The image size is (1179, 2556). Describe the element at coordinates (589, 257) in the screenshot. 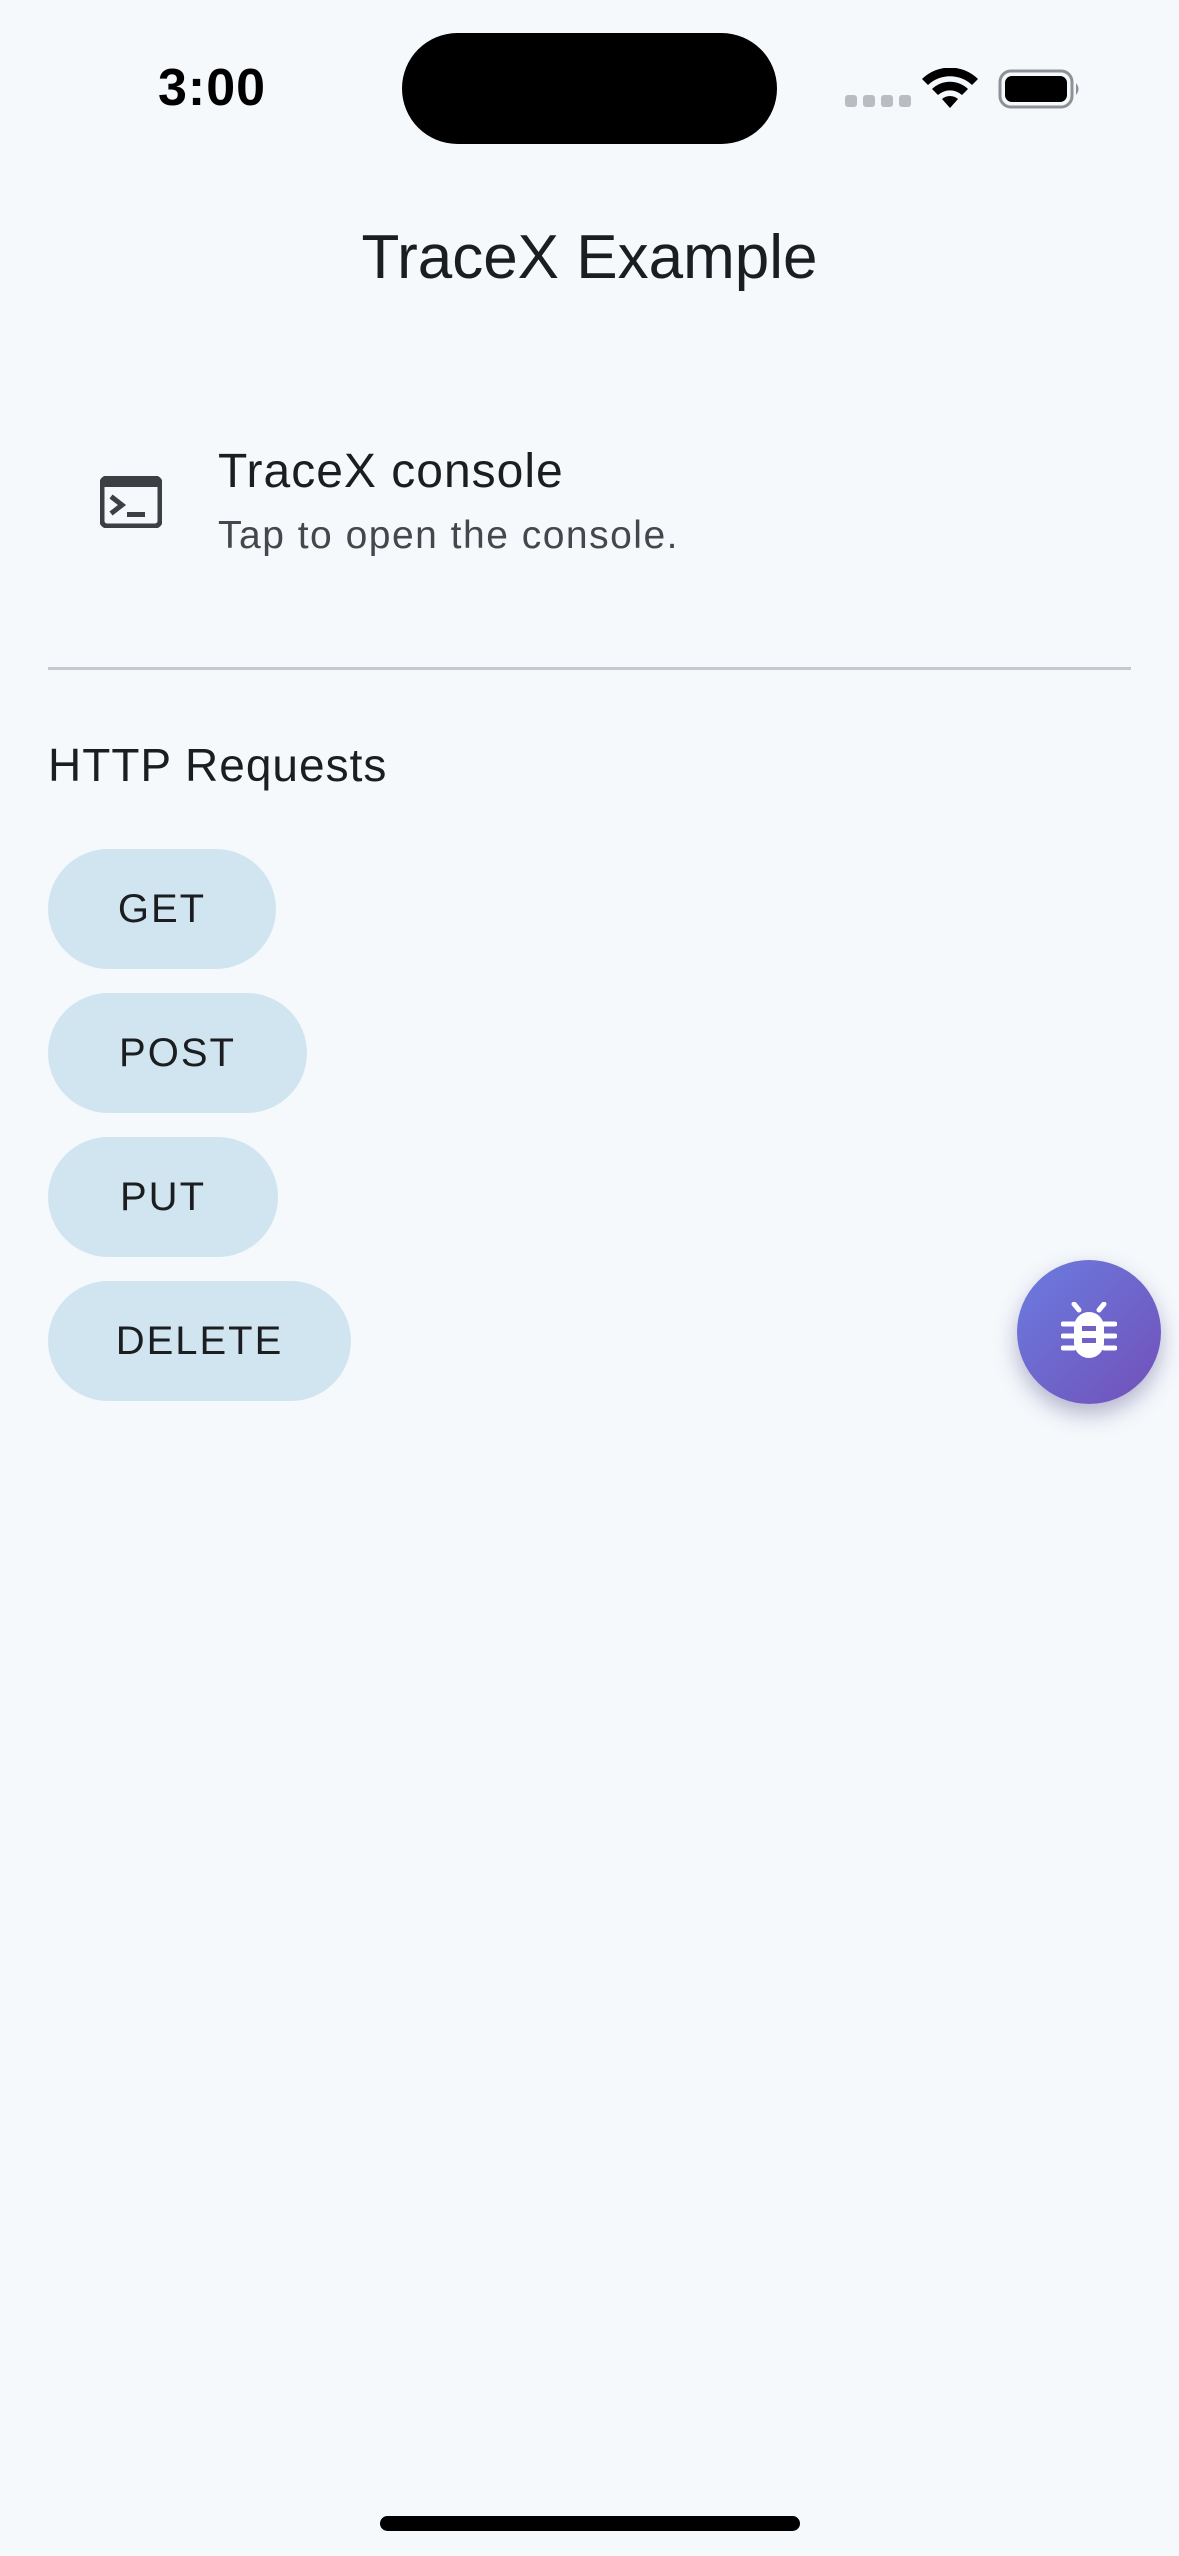

I see `page-title: TraceX Example` at that location.